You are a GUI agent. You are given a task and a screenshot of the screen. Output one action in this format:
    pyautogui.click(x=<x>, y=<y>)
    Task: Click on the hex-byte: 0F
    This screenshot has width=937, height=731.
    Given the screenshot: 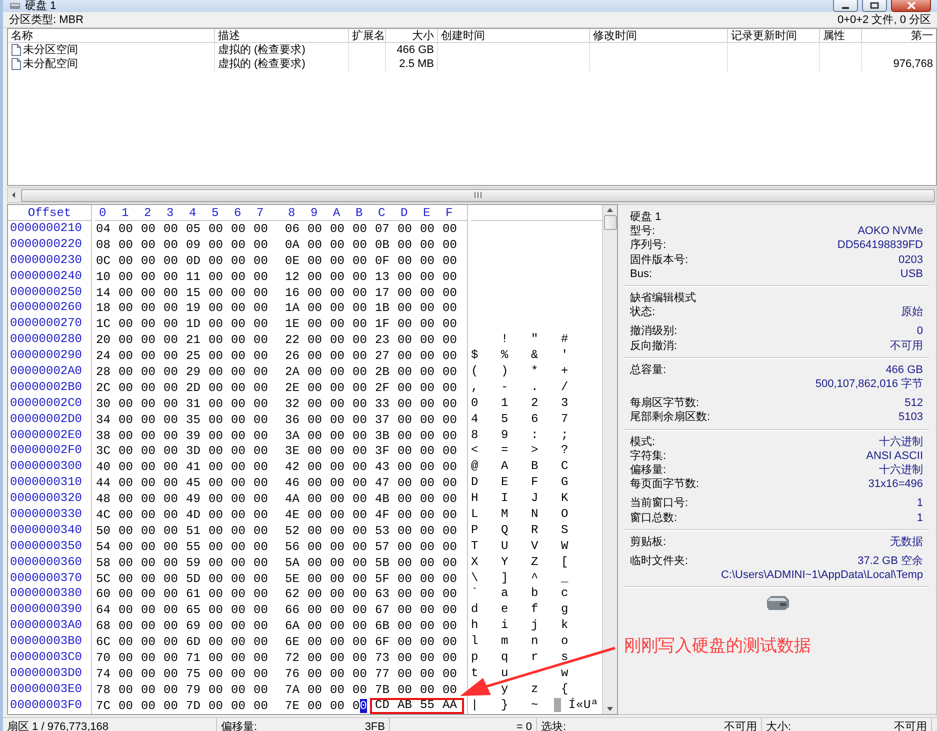 What is the action you would take?
    pyautogui.click(x=382, y=260)
    